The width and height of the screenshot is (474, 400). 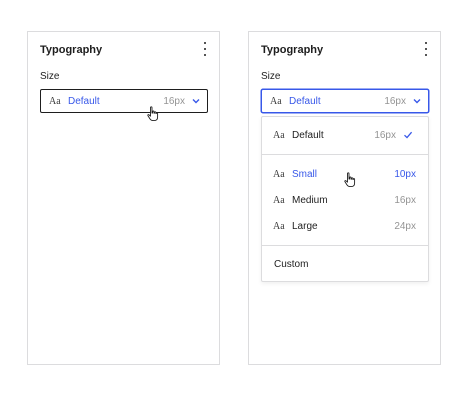 What do you see at coordinates (405, 226) in the screenshot?
I see `option-size: 24px` at bounding box center [405, 226].